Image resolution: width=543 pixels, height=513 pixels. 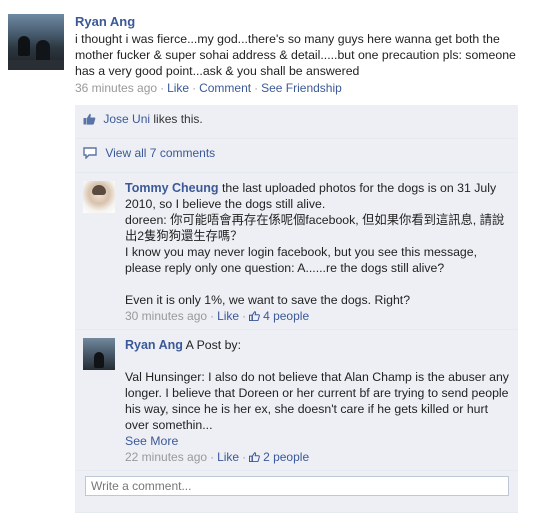 What do you see at coordinates (296, 122) in the screenshot?
I see `likes-summary: Jose Uni likes this.` at bounding box center [296, 122].